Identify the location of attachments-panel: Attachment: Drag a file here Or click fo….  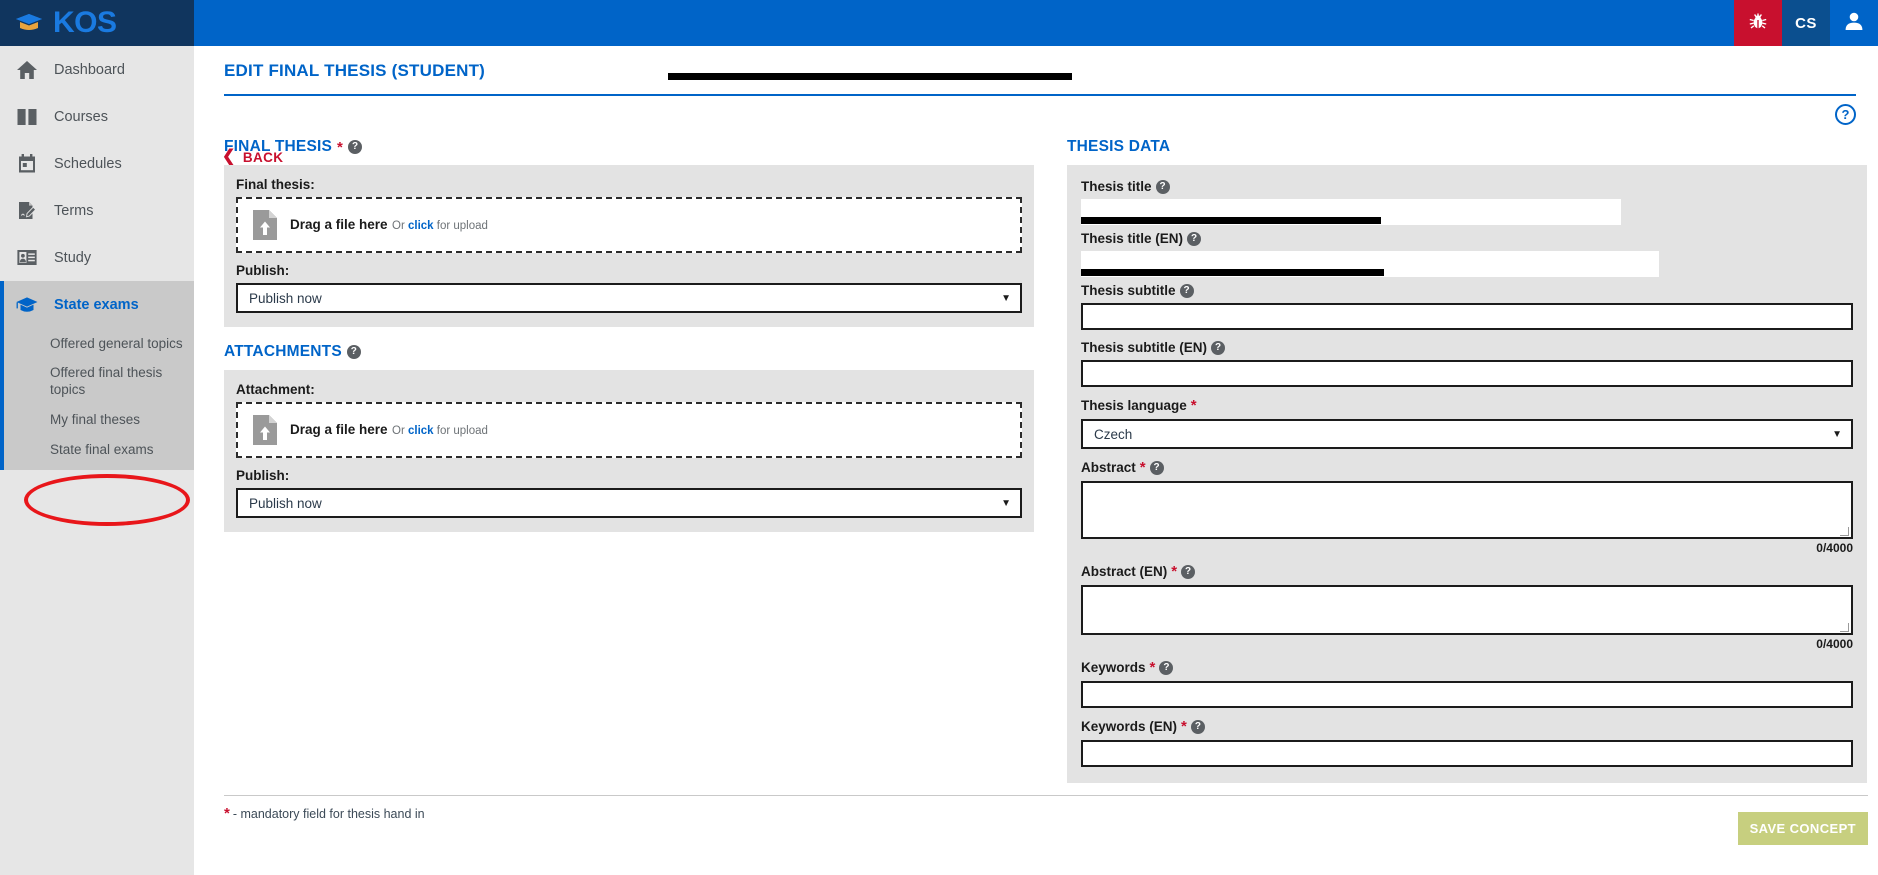
(629, 451).